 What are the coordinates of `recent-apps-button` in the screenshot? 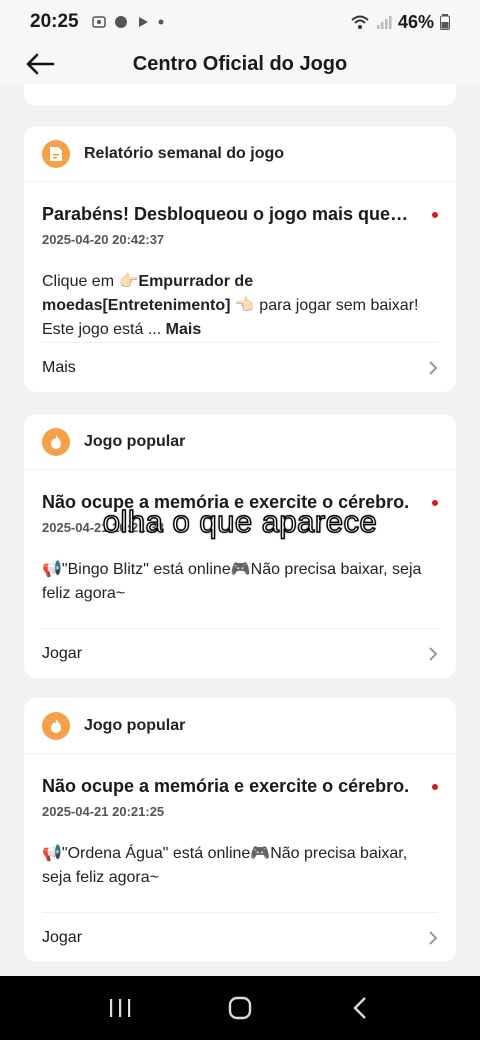 It's located at (120, 1008).